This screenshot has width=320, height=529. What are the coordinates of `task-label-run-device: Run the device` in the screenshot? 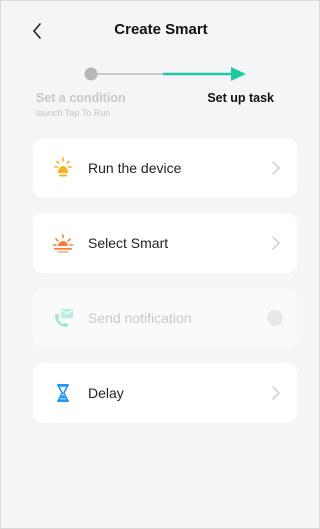 It's located at (135, 168).